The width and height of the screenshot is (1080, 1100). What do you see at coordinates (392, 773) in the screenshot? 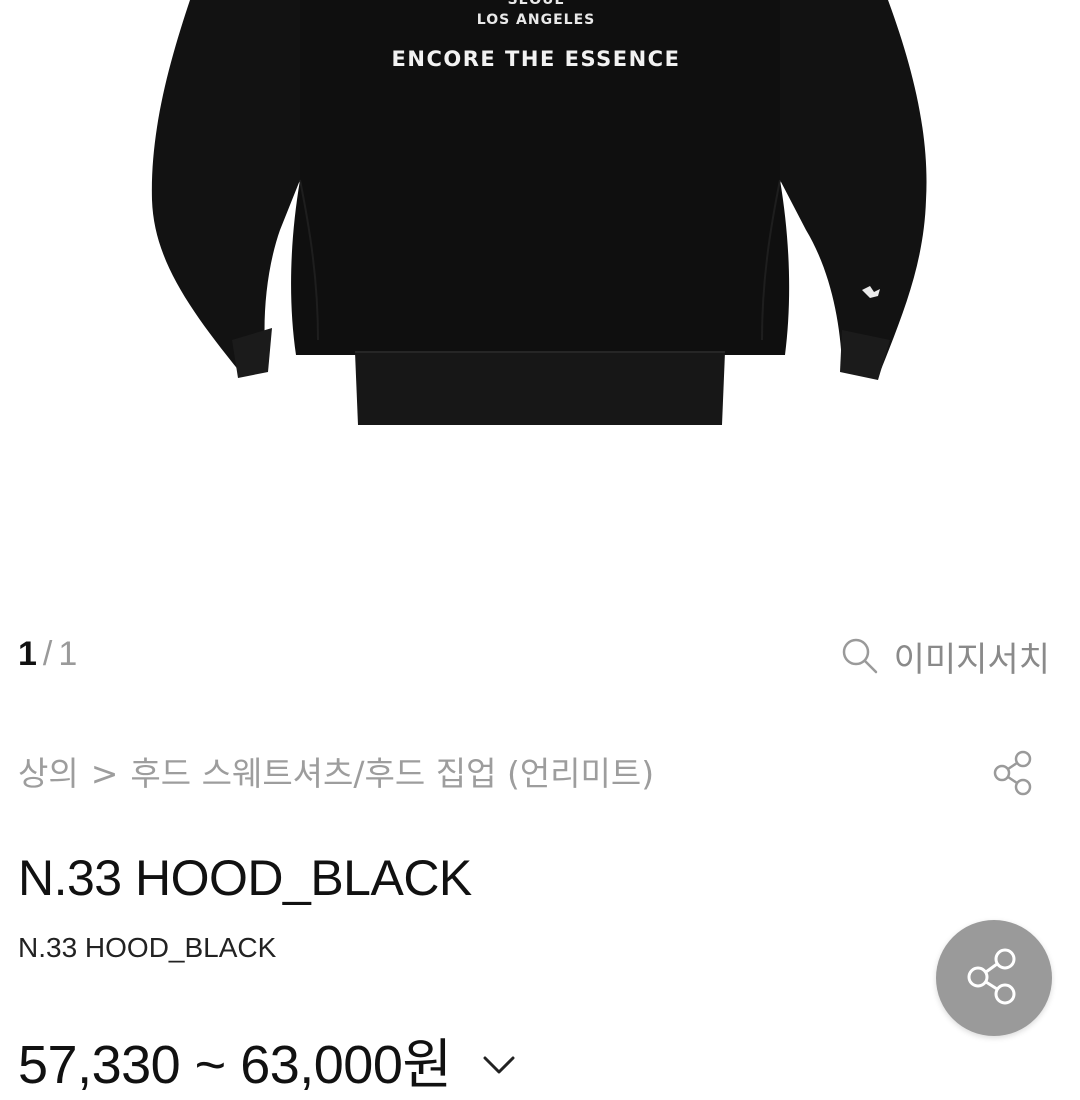
I see `breadcrumb-subcategory: 후드 스웨트셔츠/후드 집업 (언리미트)` at bounding box center [392, 773].